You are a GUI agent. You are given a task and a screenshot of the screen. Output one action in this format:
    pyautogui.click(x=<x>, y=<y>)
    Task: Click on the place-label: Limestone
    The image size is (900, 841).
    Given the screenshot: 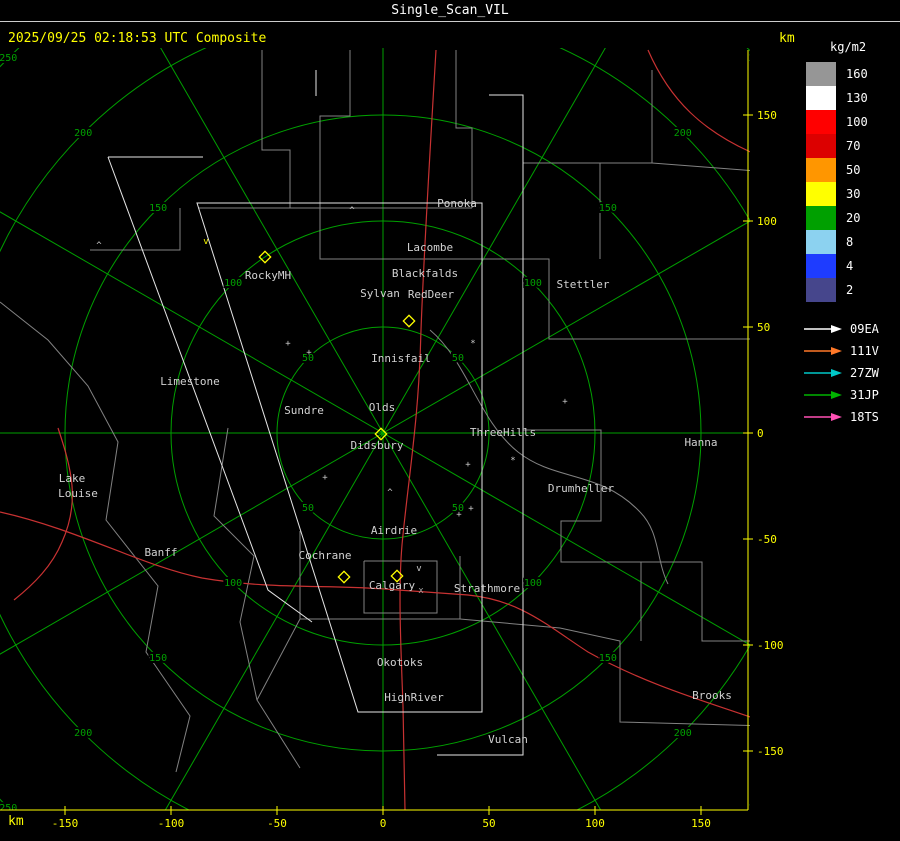 What is the action you would take?
    pyautogui.click(x=190, y=381)
    